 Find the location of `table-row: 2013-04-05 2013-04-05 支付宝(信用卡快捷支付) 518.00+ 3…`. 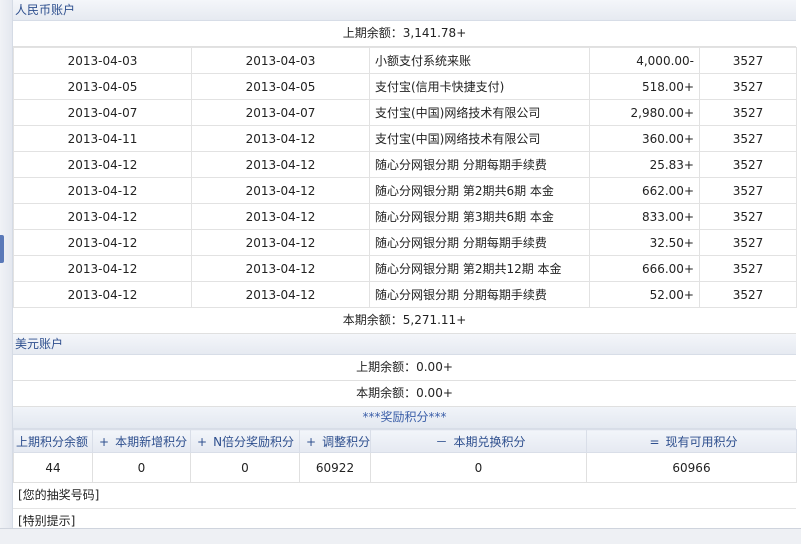

table-row: 2013-04-05 2013-04-05 支付宝(信用卡快捷支付) 518.00+ 3… is located at coordinates (405, 86).